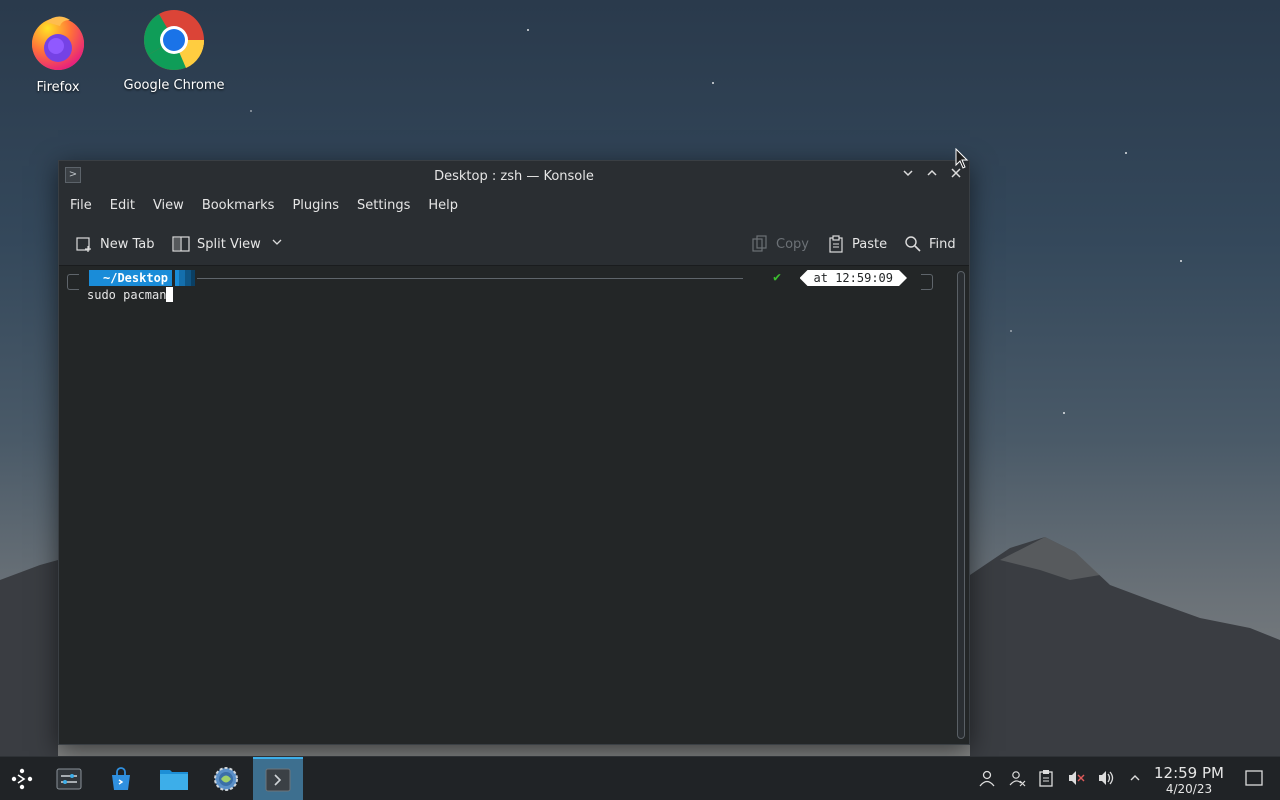  Describe the element at coordinates (1017, 778) in the screenshot. I see `accounts-icon` at that location.